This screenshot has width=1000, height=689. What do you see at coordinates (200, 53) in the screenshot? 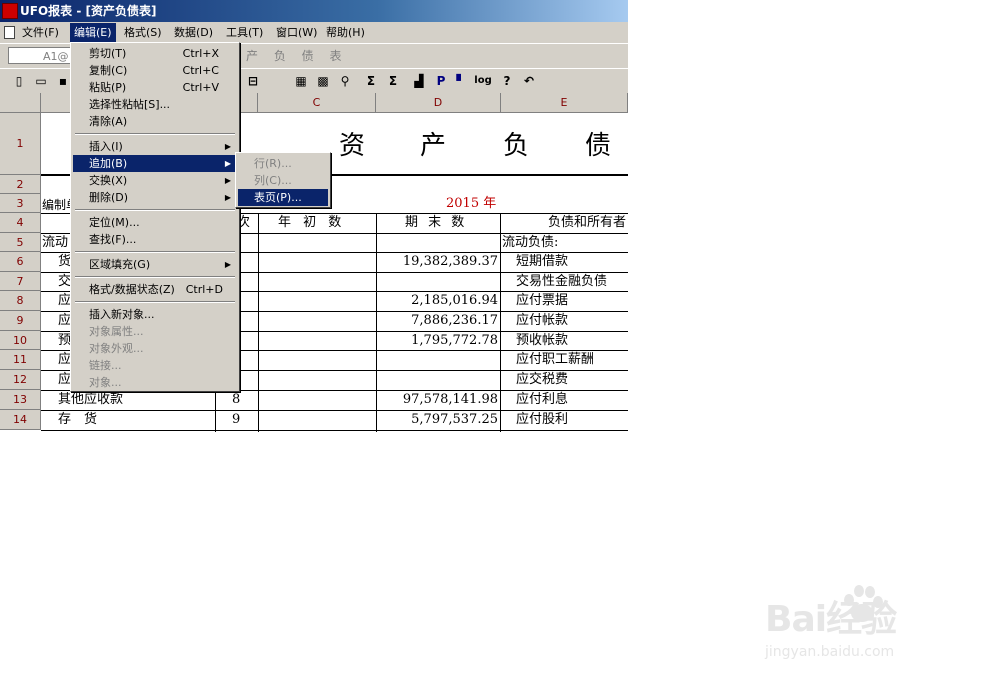
I see `shortcut-label: Ctrl+X` at bounding box center [200, 53].